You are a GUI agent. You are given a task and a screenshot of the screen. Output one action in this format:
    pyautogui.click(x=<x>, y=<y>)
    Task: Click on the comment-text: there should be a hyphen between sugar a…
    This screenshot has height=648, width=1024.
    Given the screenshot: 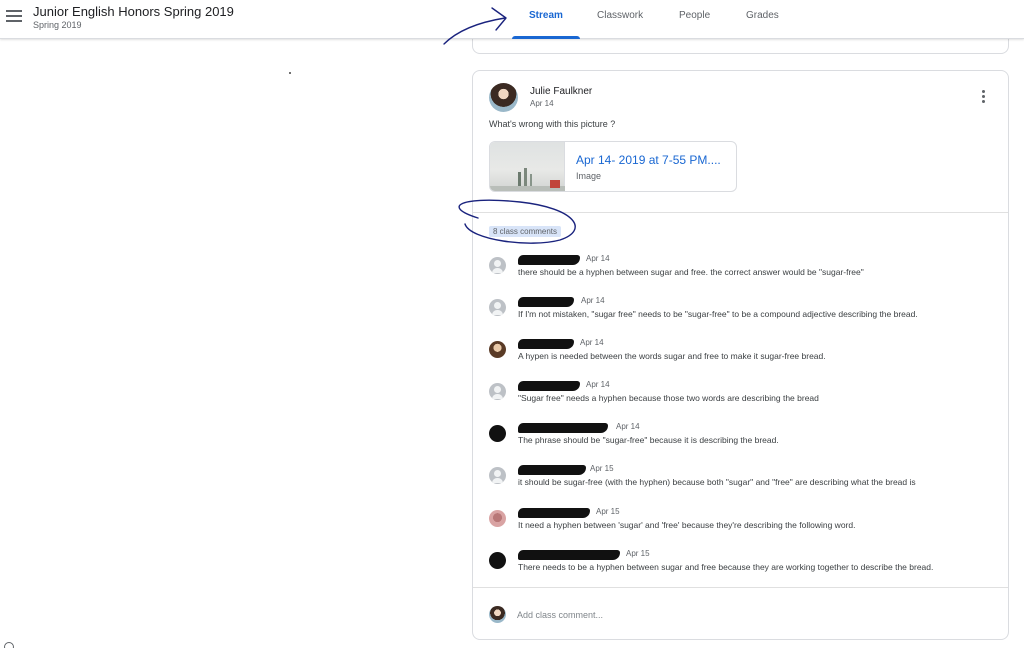 What is the action you would take?
    pyautogui.click(x=691, y=272)
    